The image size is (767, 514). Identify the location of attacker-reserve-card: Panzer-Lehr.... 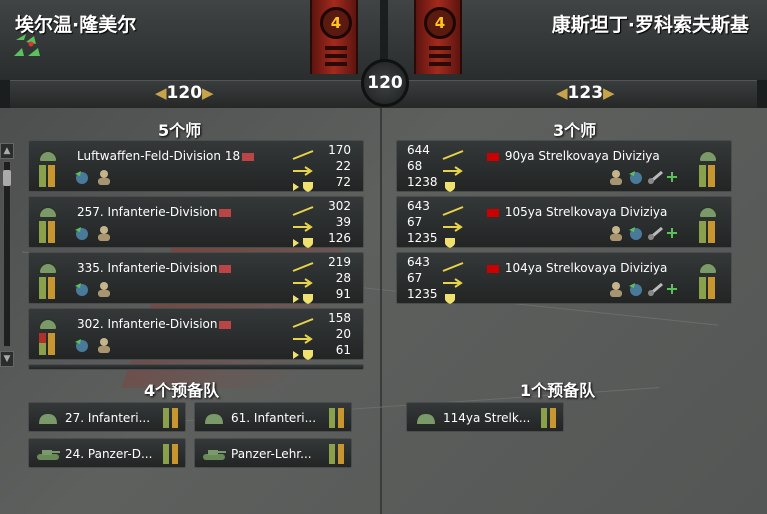
(273, 453).